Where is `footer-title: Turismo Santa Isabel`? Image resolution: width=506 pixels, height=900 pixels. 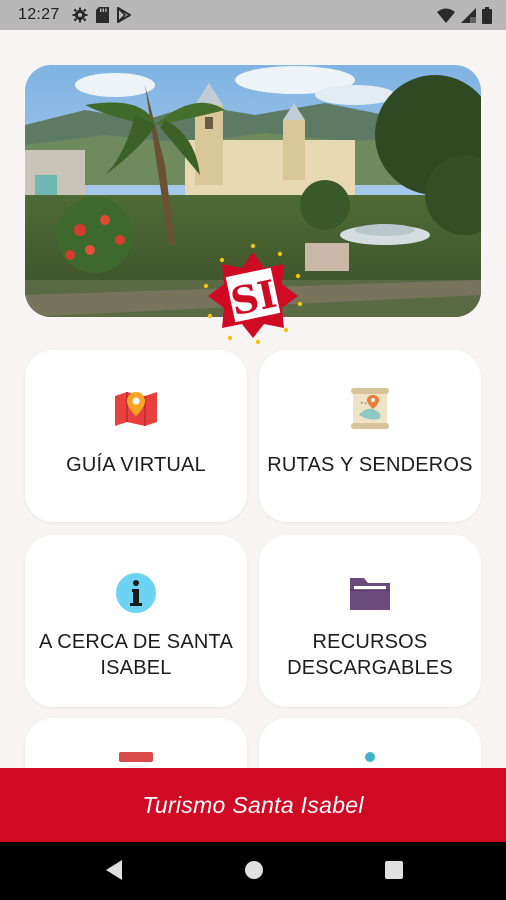
footer-title: Turismo Santa Isabel is located at coordinates (253, 804).